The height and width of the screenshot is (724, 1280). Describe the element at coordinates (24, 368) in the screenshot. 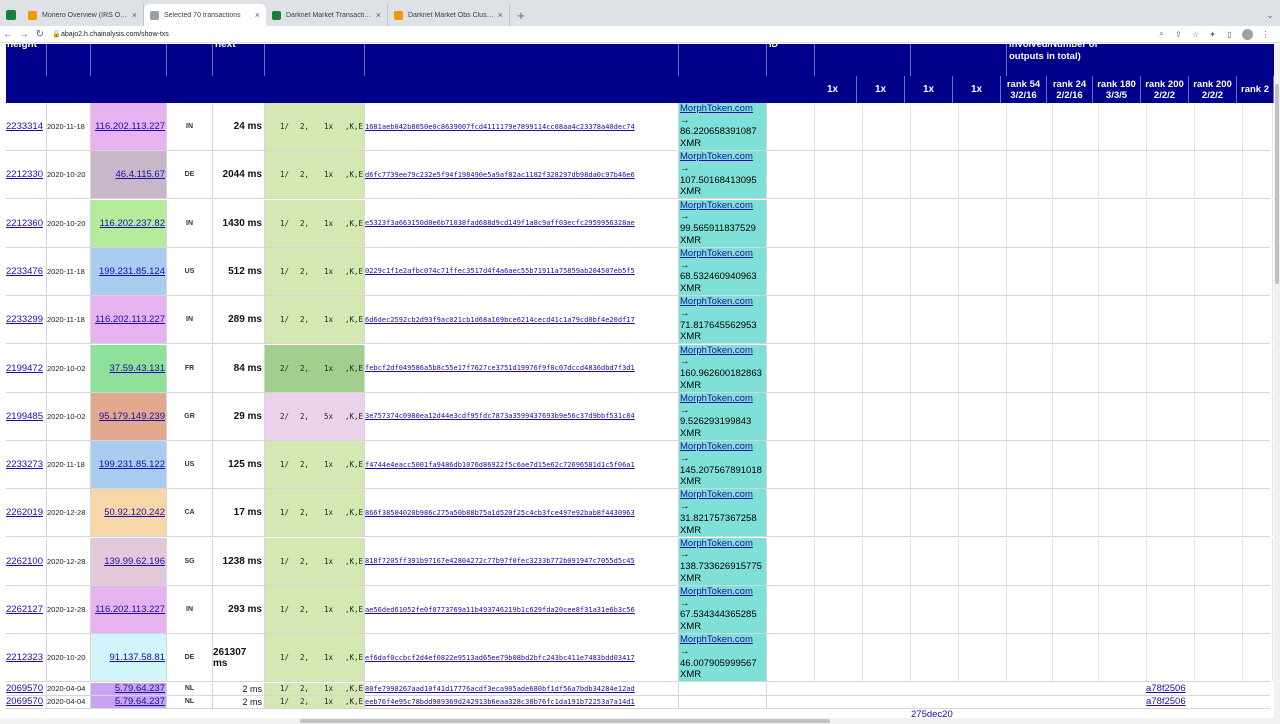

I see `height-link: 2199472` at that location.